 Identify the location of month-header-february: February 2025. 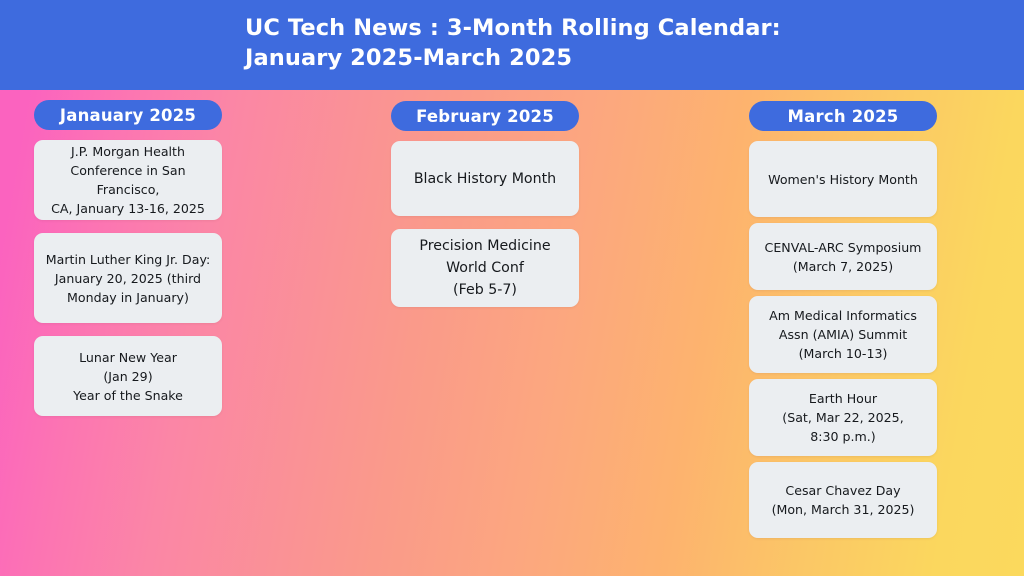
(485, 116).